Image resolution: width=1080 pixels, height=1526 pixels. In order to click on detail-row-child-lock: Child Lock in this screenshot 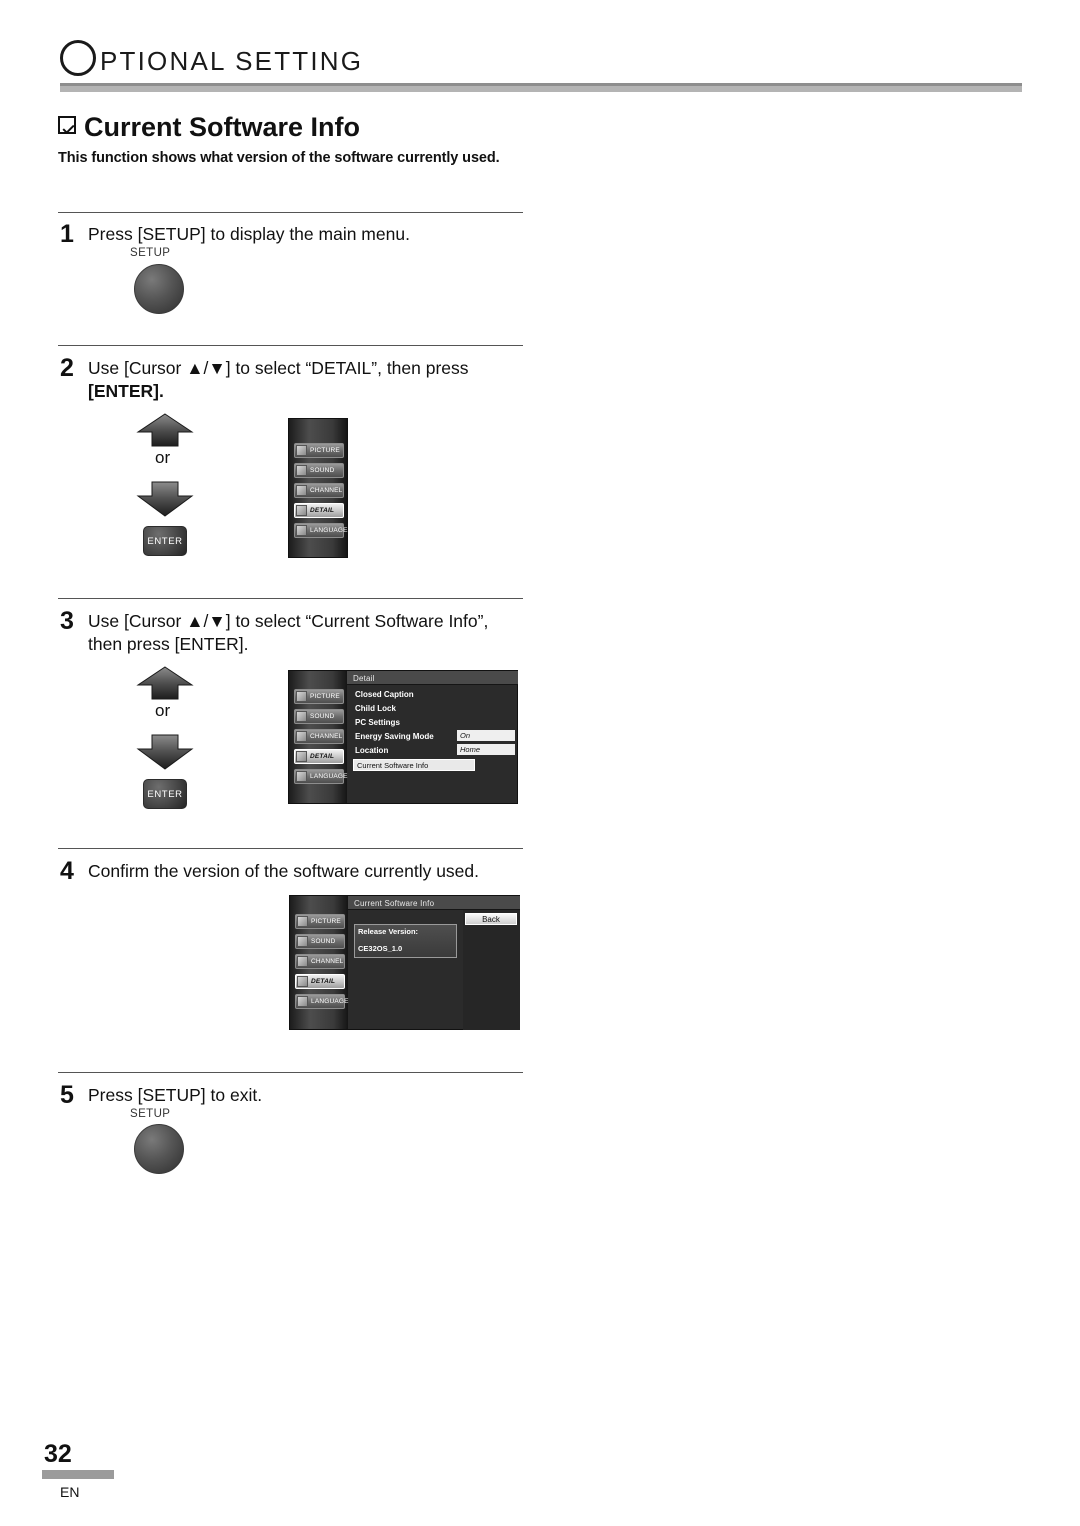, I will do `click(375, 708)`.